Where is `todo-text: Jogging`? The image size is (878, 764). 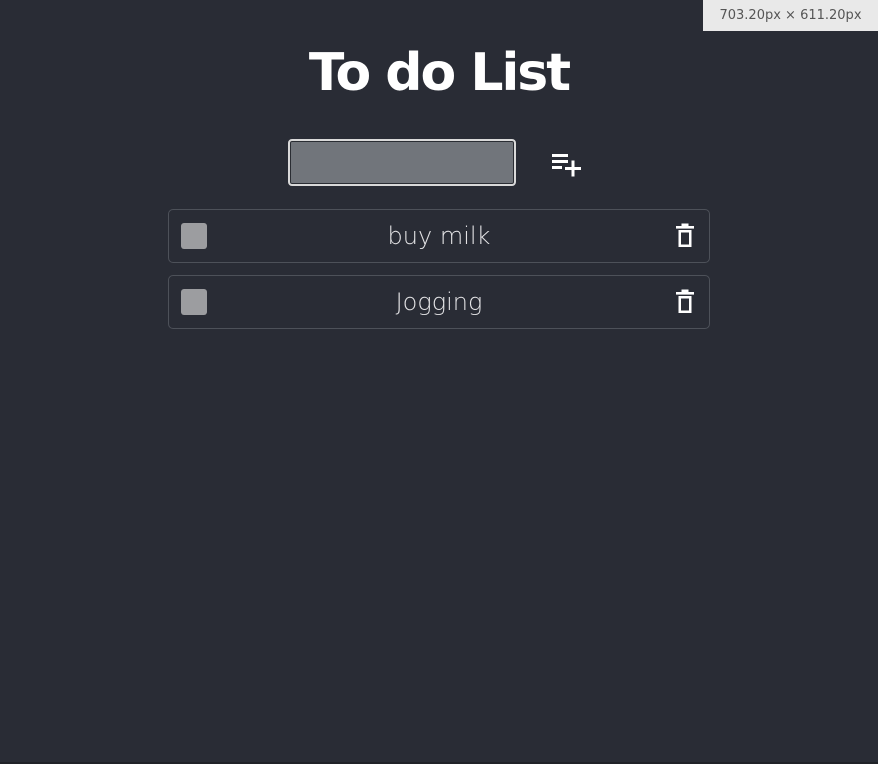 todo-text: Jogging is located at coordinates (439, 302).